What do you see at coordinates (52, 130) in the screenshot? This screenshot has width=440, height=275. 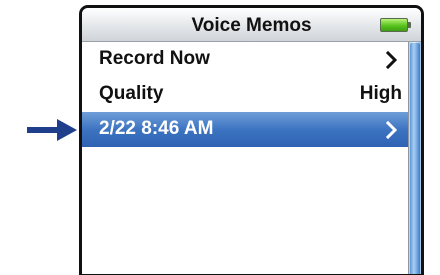 I see `arrow-right-icon` at bounding box center [52, 130].